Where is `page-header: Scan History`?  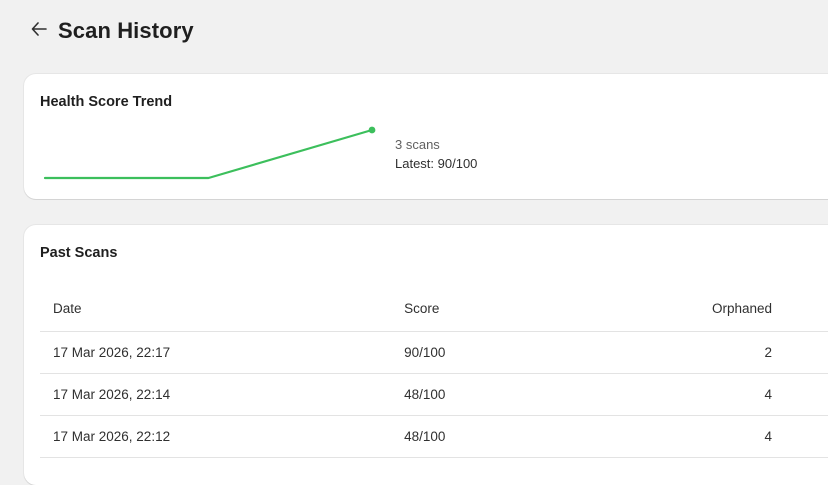 page-header: Scan History is located at coordinates (111, 31).